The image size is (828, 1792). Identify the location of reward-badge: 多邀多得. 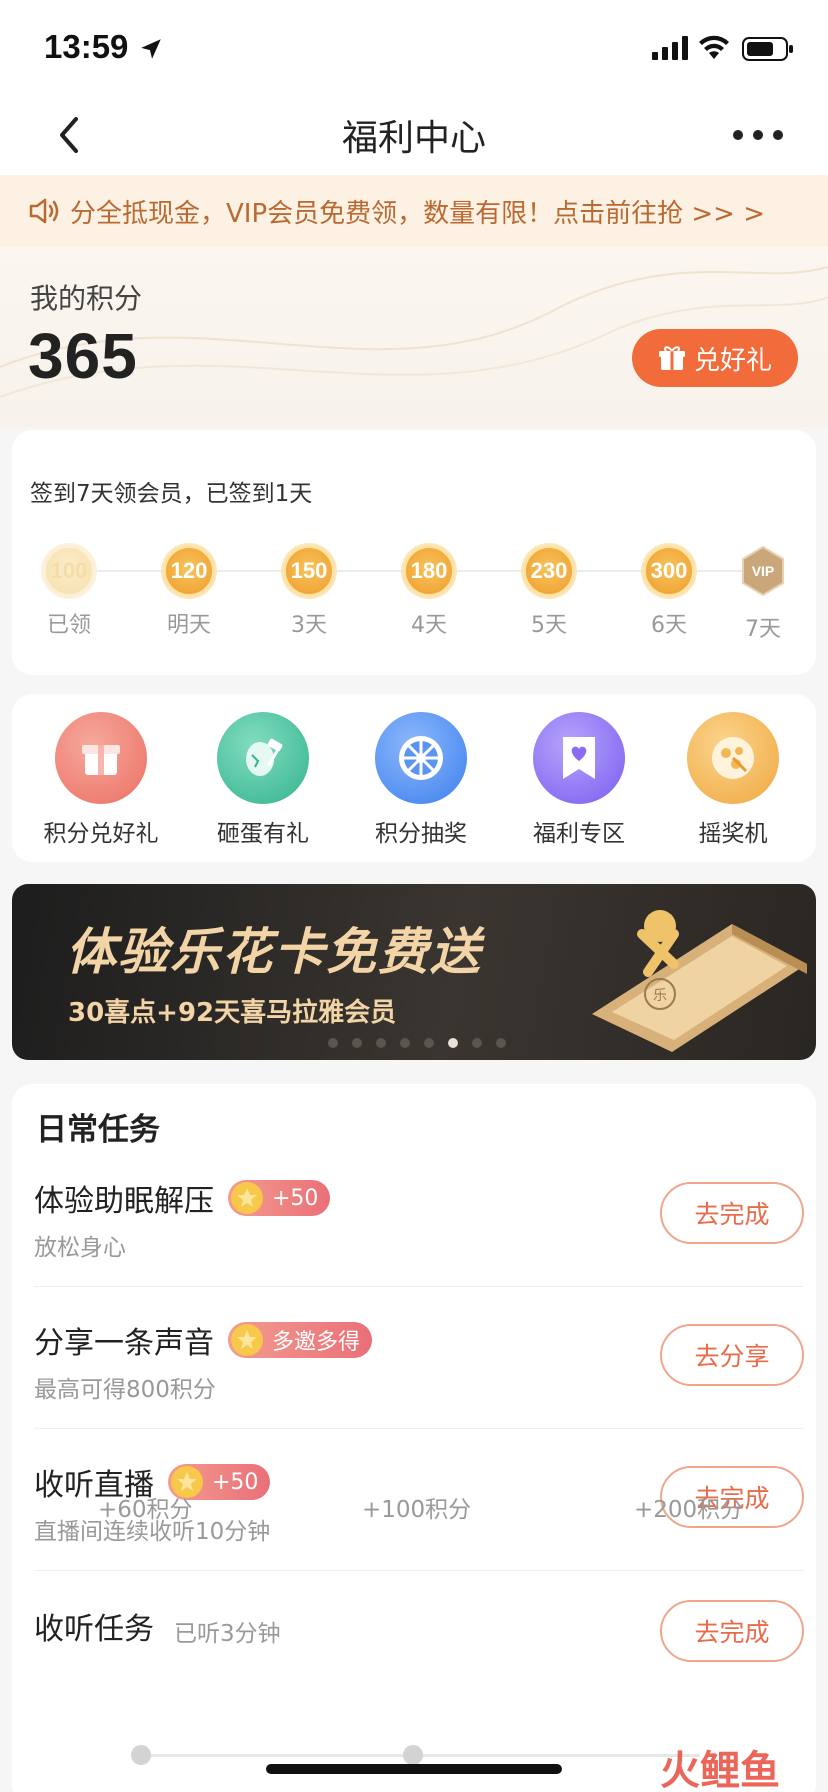
(300, 1340).